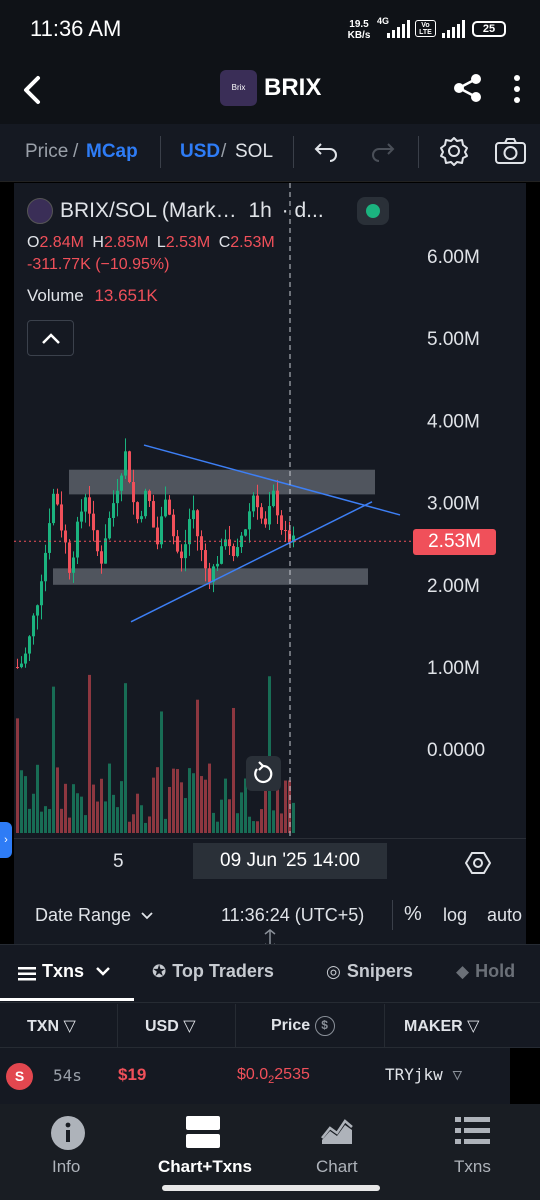 Image resolution: width=540 pixels, height=1200 pixels. What do you see at coordinates (433, 1026) in the screenshot?
I see `col-maker-label: MAKER` at bounding box center [433, 1026].